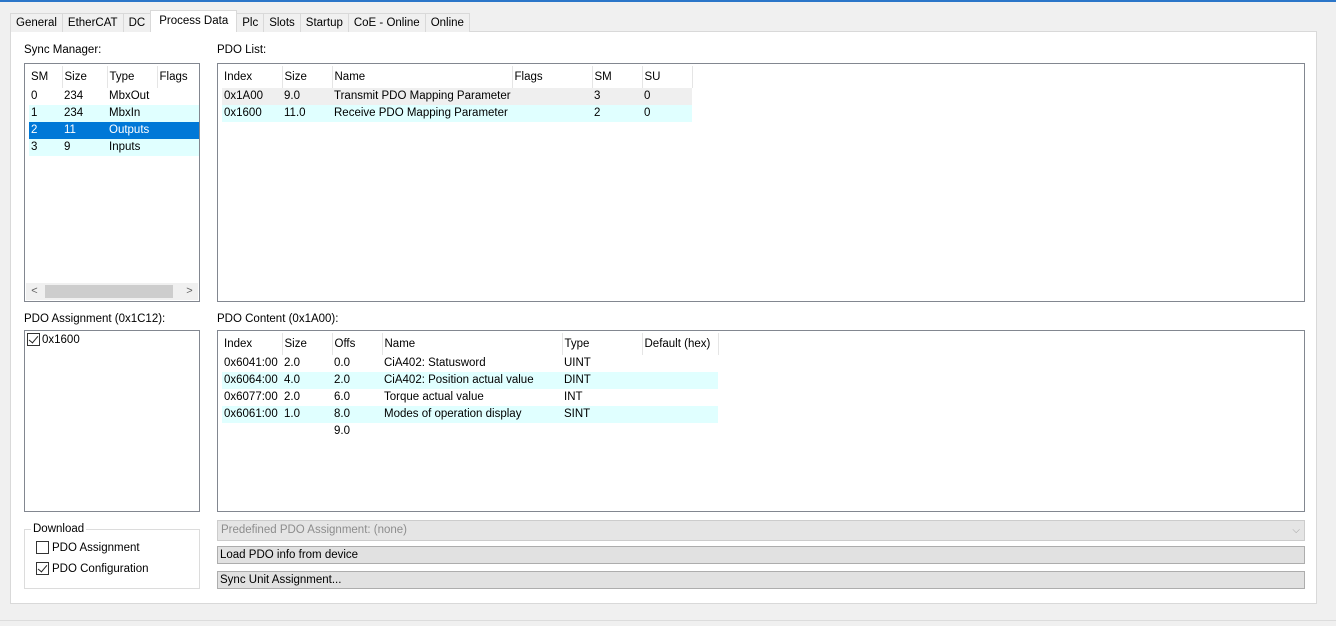  I want to click on tab-general: General, so click(36, 22).